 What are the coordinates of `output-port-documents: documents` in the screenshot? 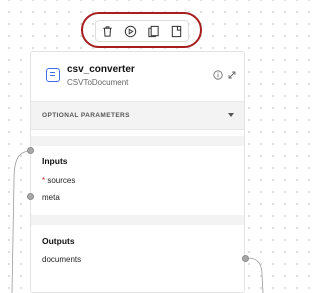 It's located at (61, 259).